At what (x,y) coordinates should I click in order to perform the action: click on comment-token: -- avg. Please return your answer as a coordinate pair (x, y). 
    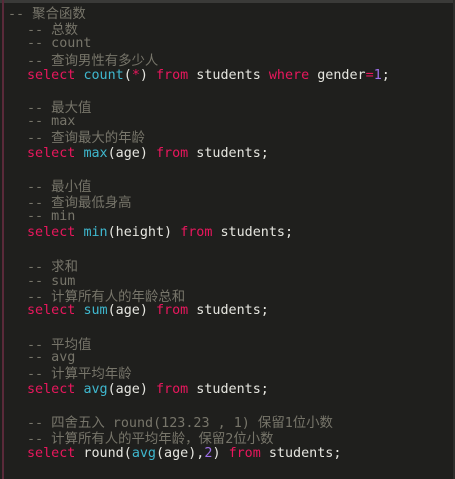
    Looking at the image, I should click on (51, 357).